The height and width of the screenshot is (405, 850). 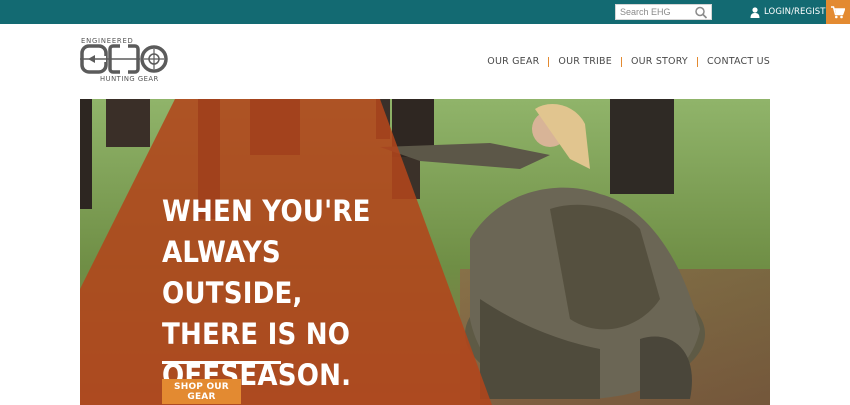 What do you see at coordinates (585, 61) in the screenshot?
I see `nav-our-tribe: OUR TRIBE` at bounding box center [585, 61].